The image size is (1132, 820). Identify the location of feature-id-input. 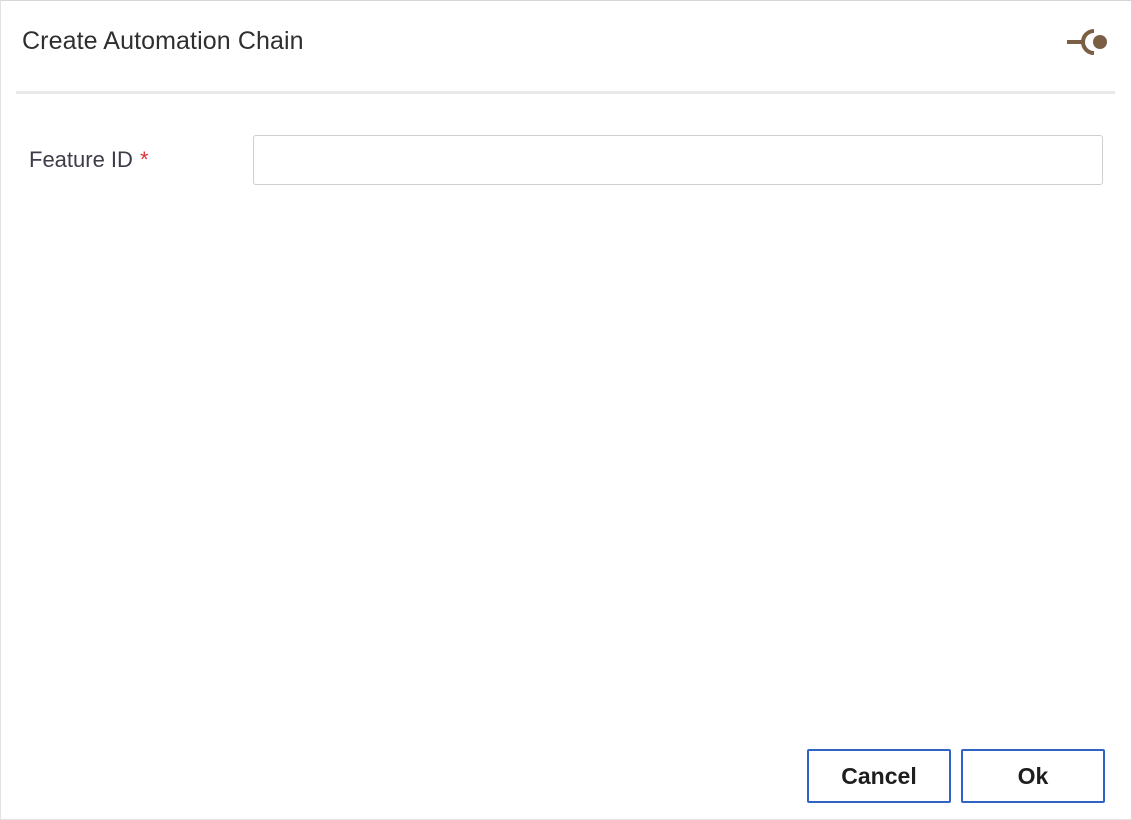
(678, 160).